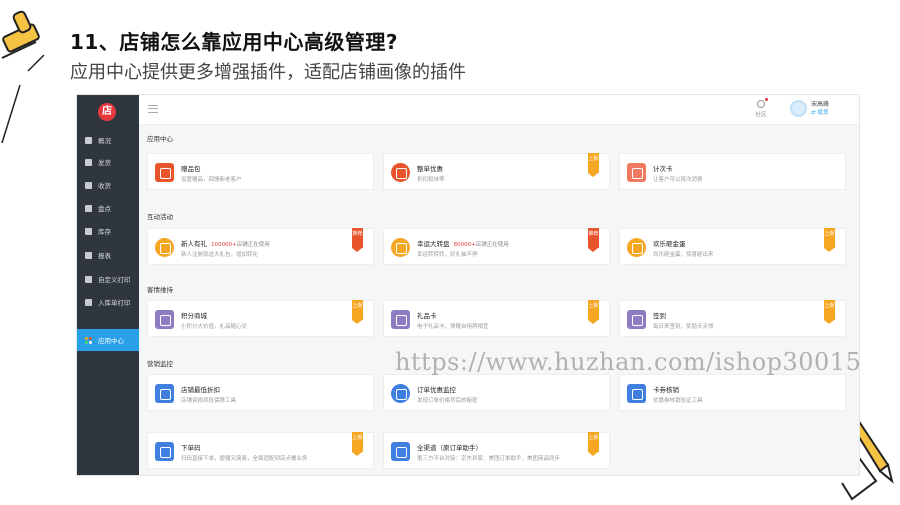  I want to click on section-title: 应用中心, so click(160, 139).